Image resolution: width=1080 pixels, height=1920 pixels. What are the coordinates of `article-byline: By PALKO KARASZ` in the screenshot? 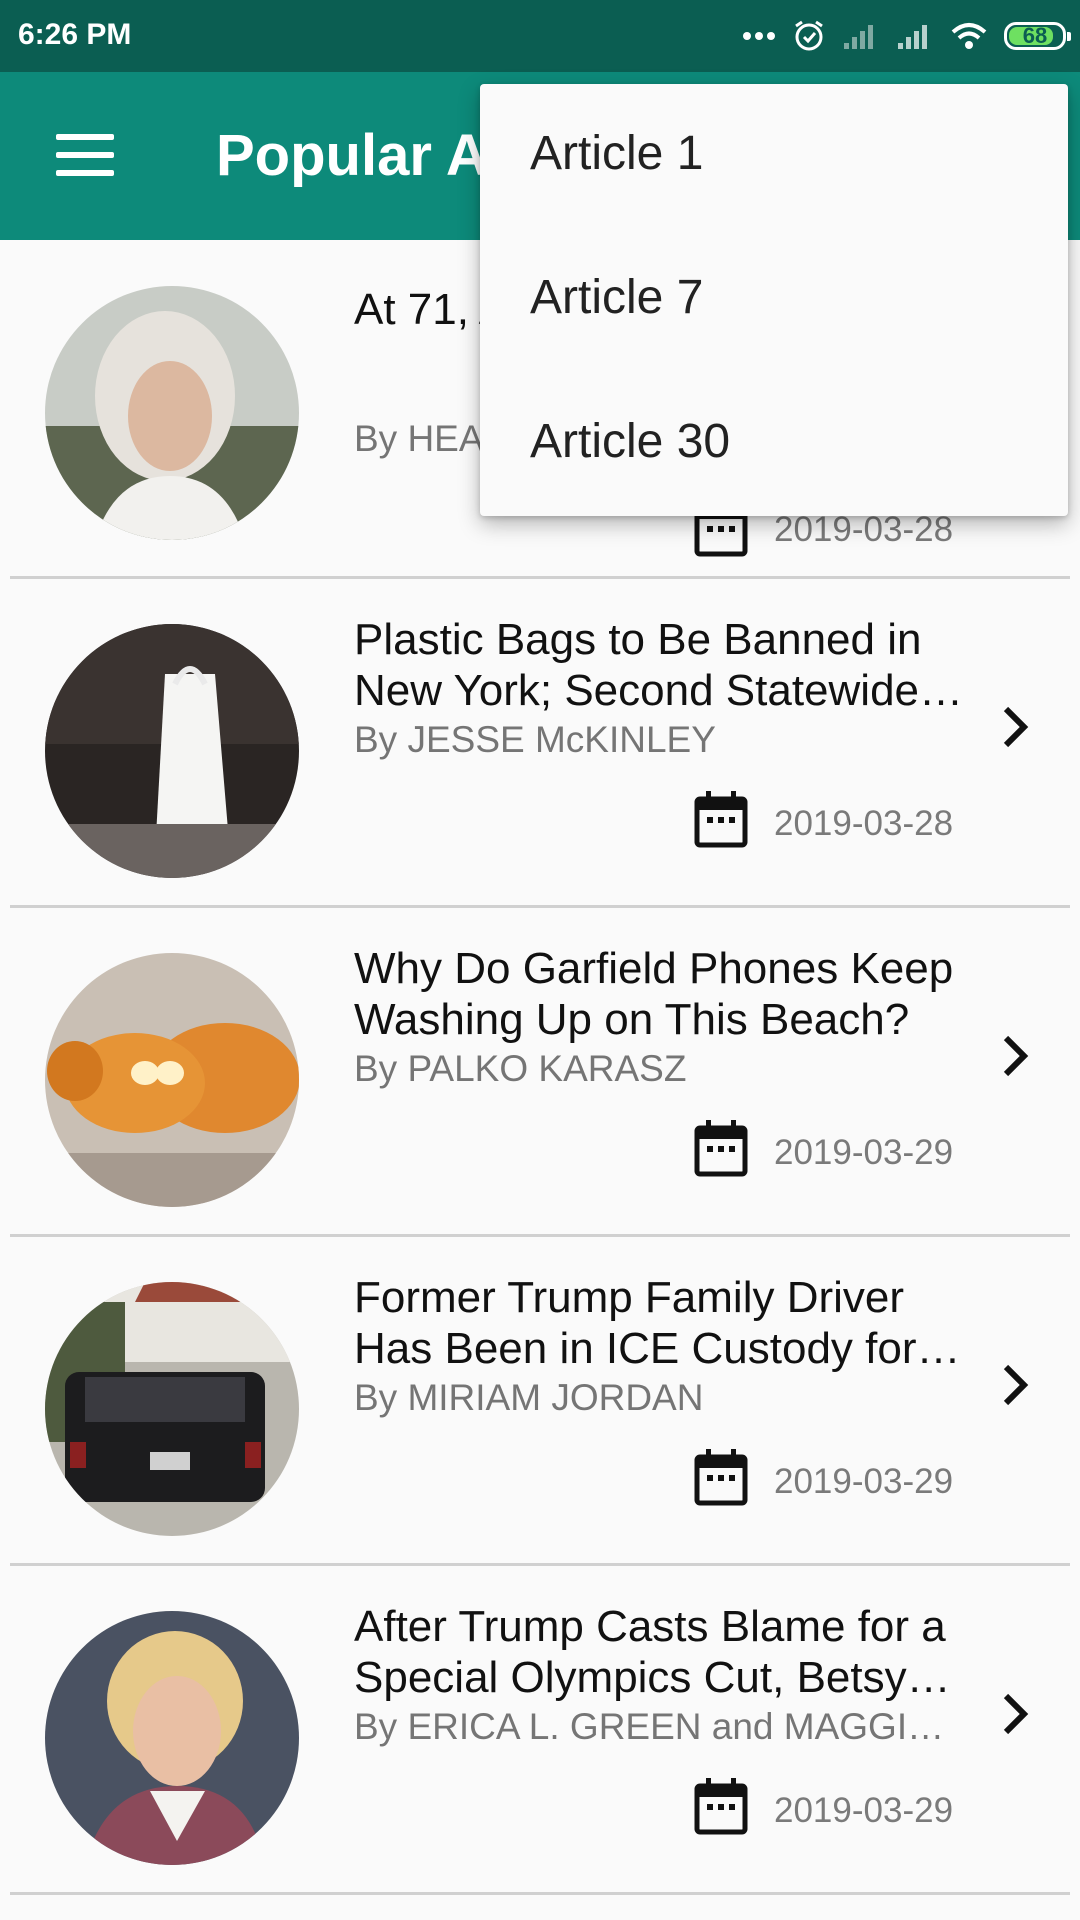 It's located at (520, 1068).